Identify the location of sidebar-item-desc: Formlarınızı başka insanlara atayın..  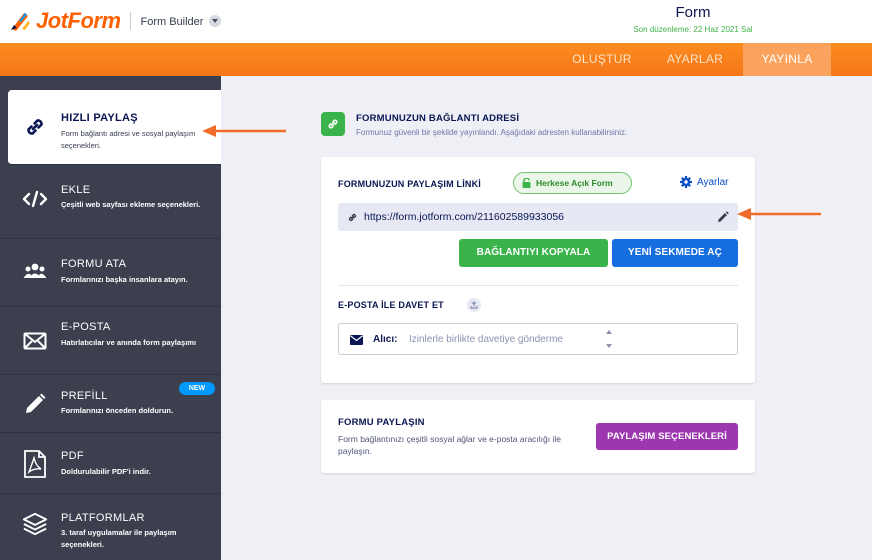
(124, 279).